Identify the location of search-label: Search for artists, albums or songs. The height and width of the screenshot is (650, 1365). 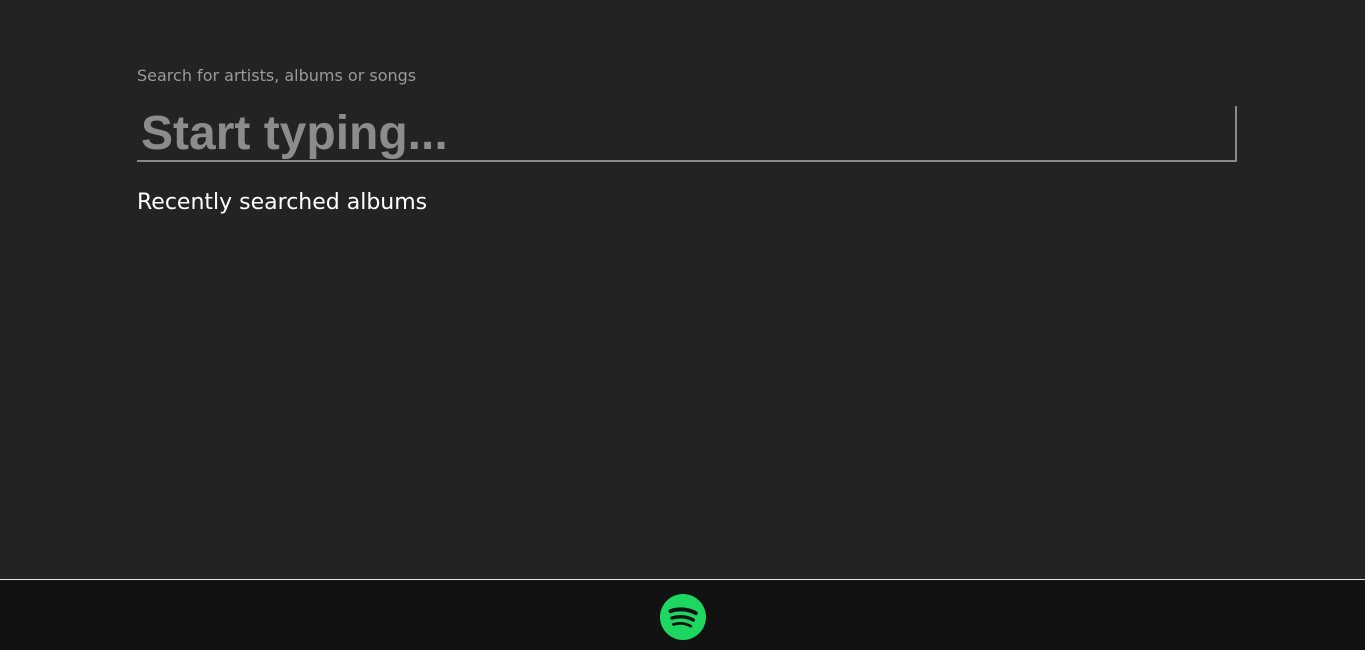
(277, 75).